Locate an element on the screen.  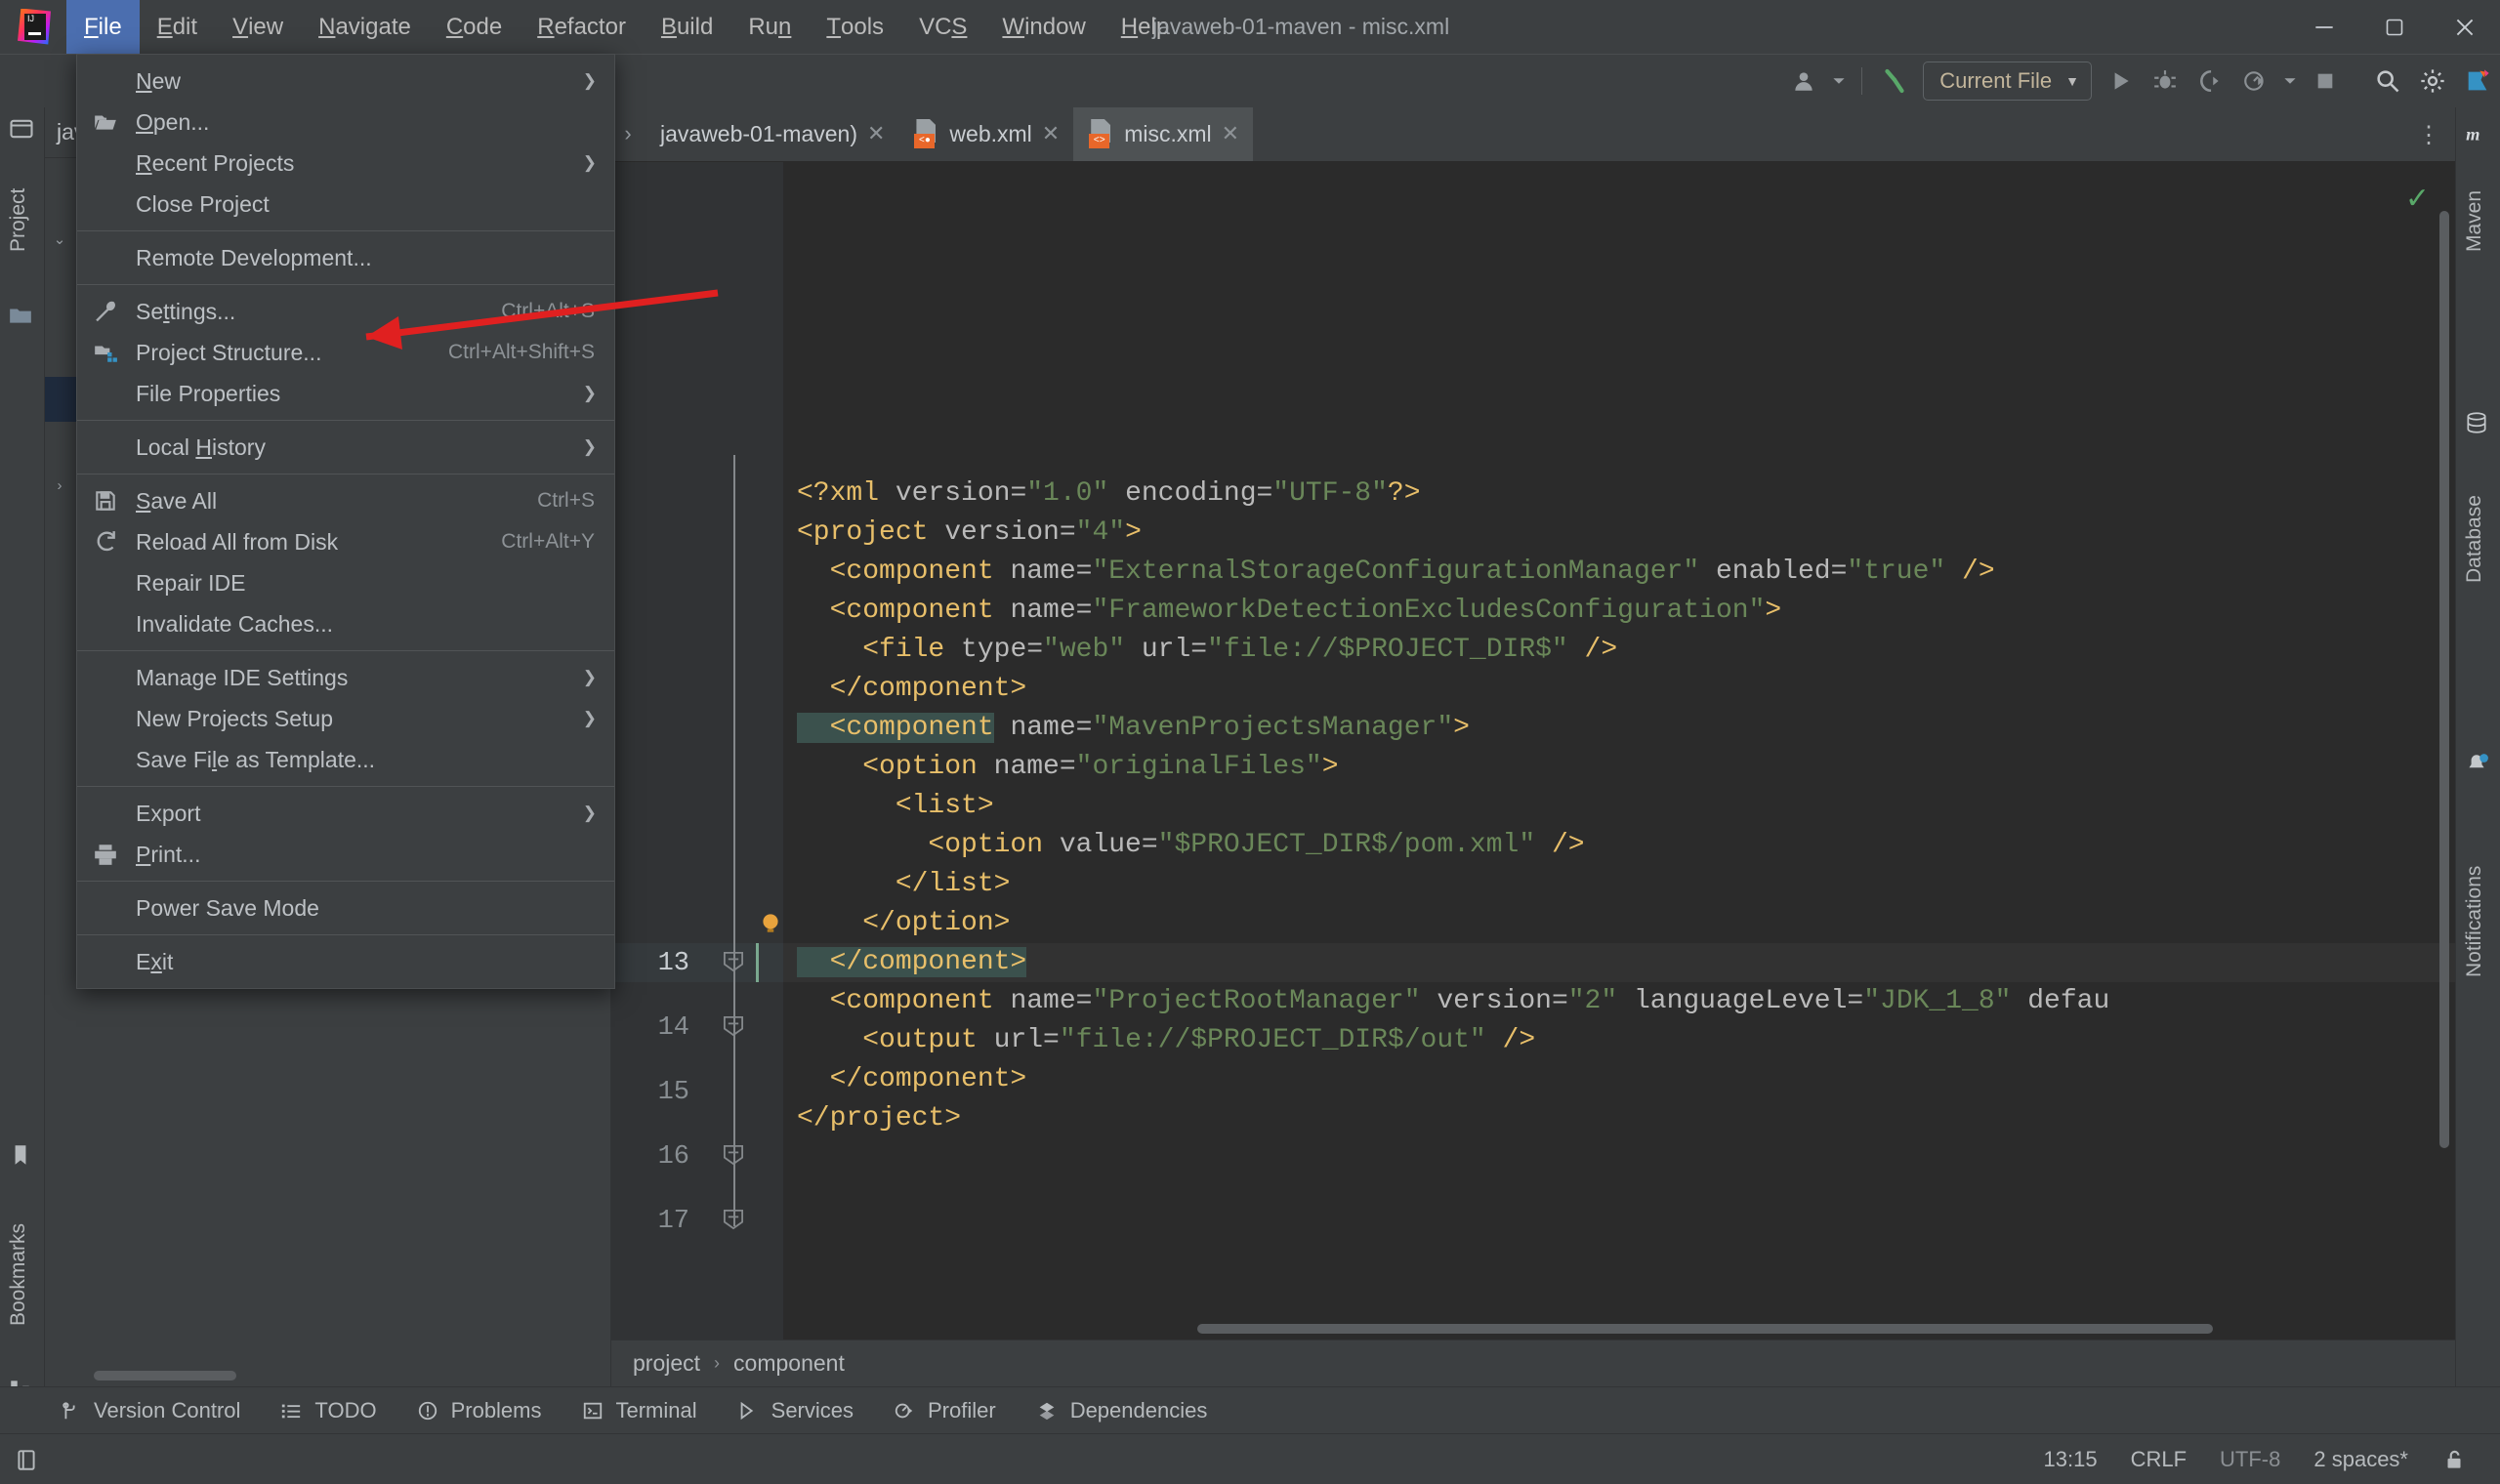
editor-vscrollbar is located at coordinates (2444, 680).